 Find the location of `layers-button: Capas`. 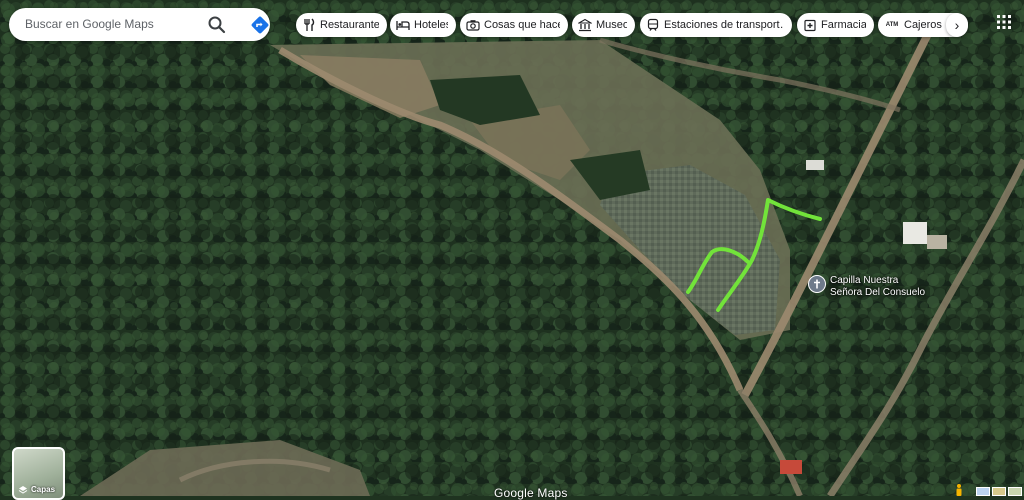

layers-button: Capas is located at coordinates (38, 473).